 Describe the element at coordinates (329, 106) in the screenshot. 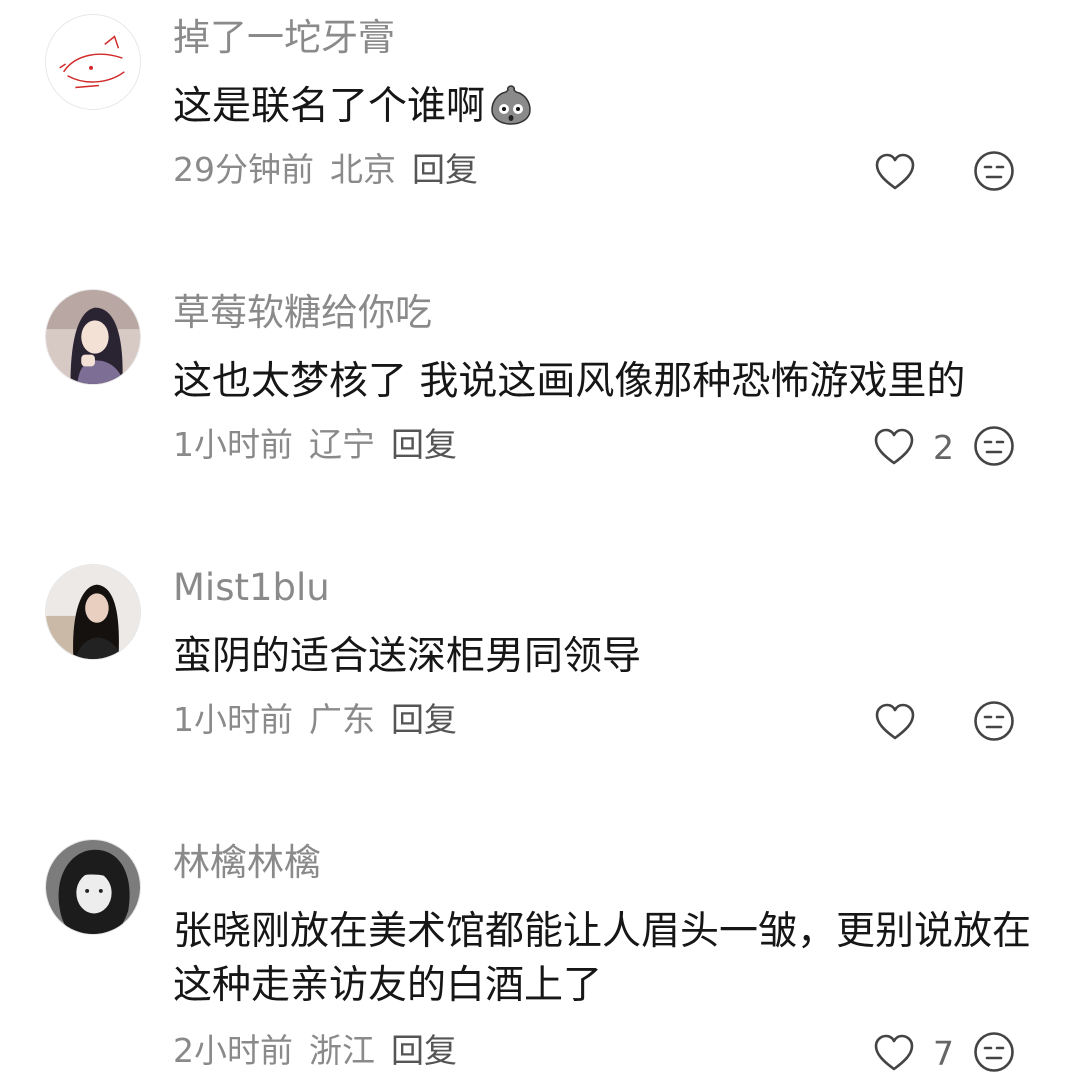

I see `comment-text-content: 这是联名了个谁啊` at that location.